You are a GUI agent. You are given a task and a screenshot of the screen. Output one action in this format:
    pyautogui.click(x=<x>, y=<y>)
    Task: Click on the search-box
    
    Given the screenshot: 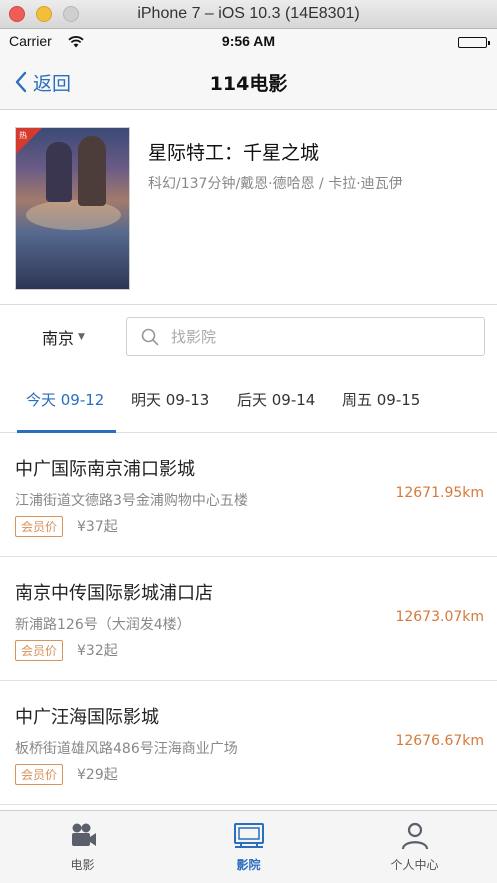 What is the action you would take?
    pyautogui.click(x=305, y=336)
    